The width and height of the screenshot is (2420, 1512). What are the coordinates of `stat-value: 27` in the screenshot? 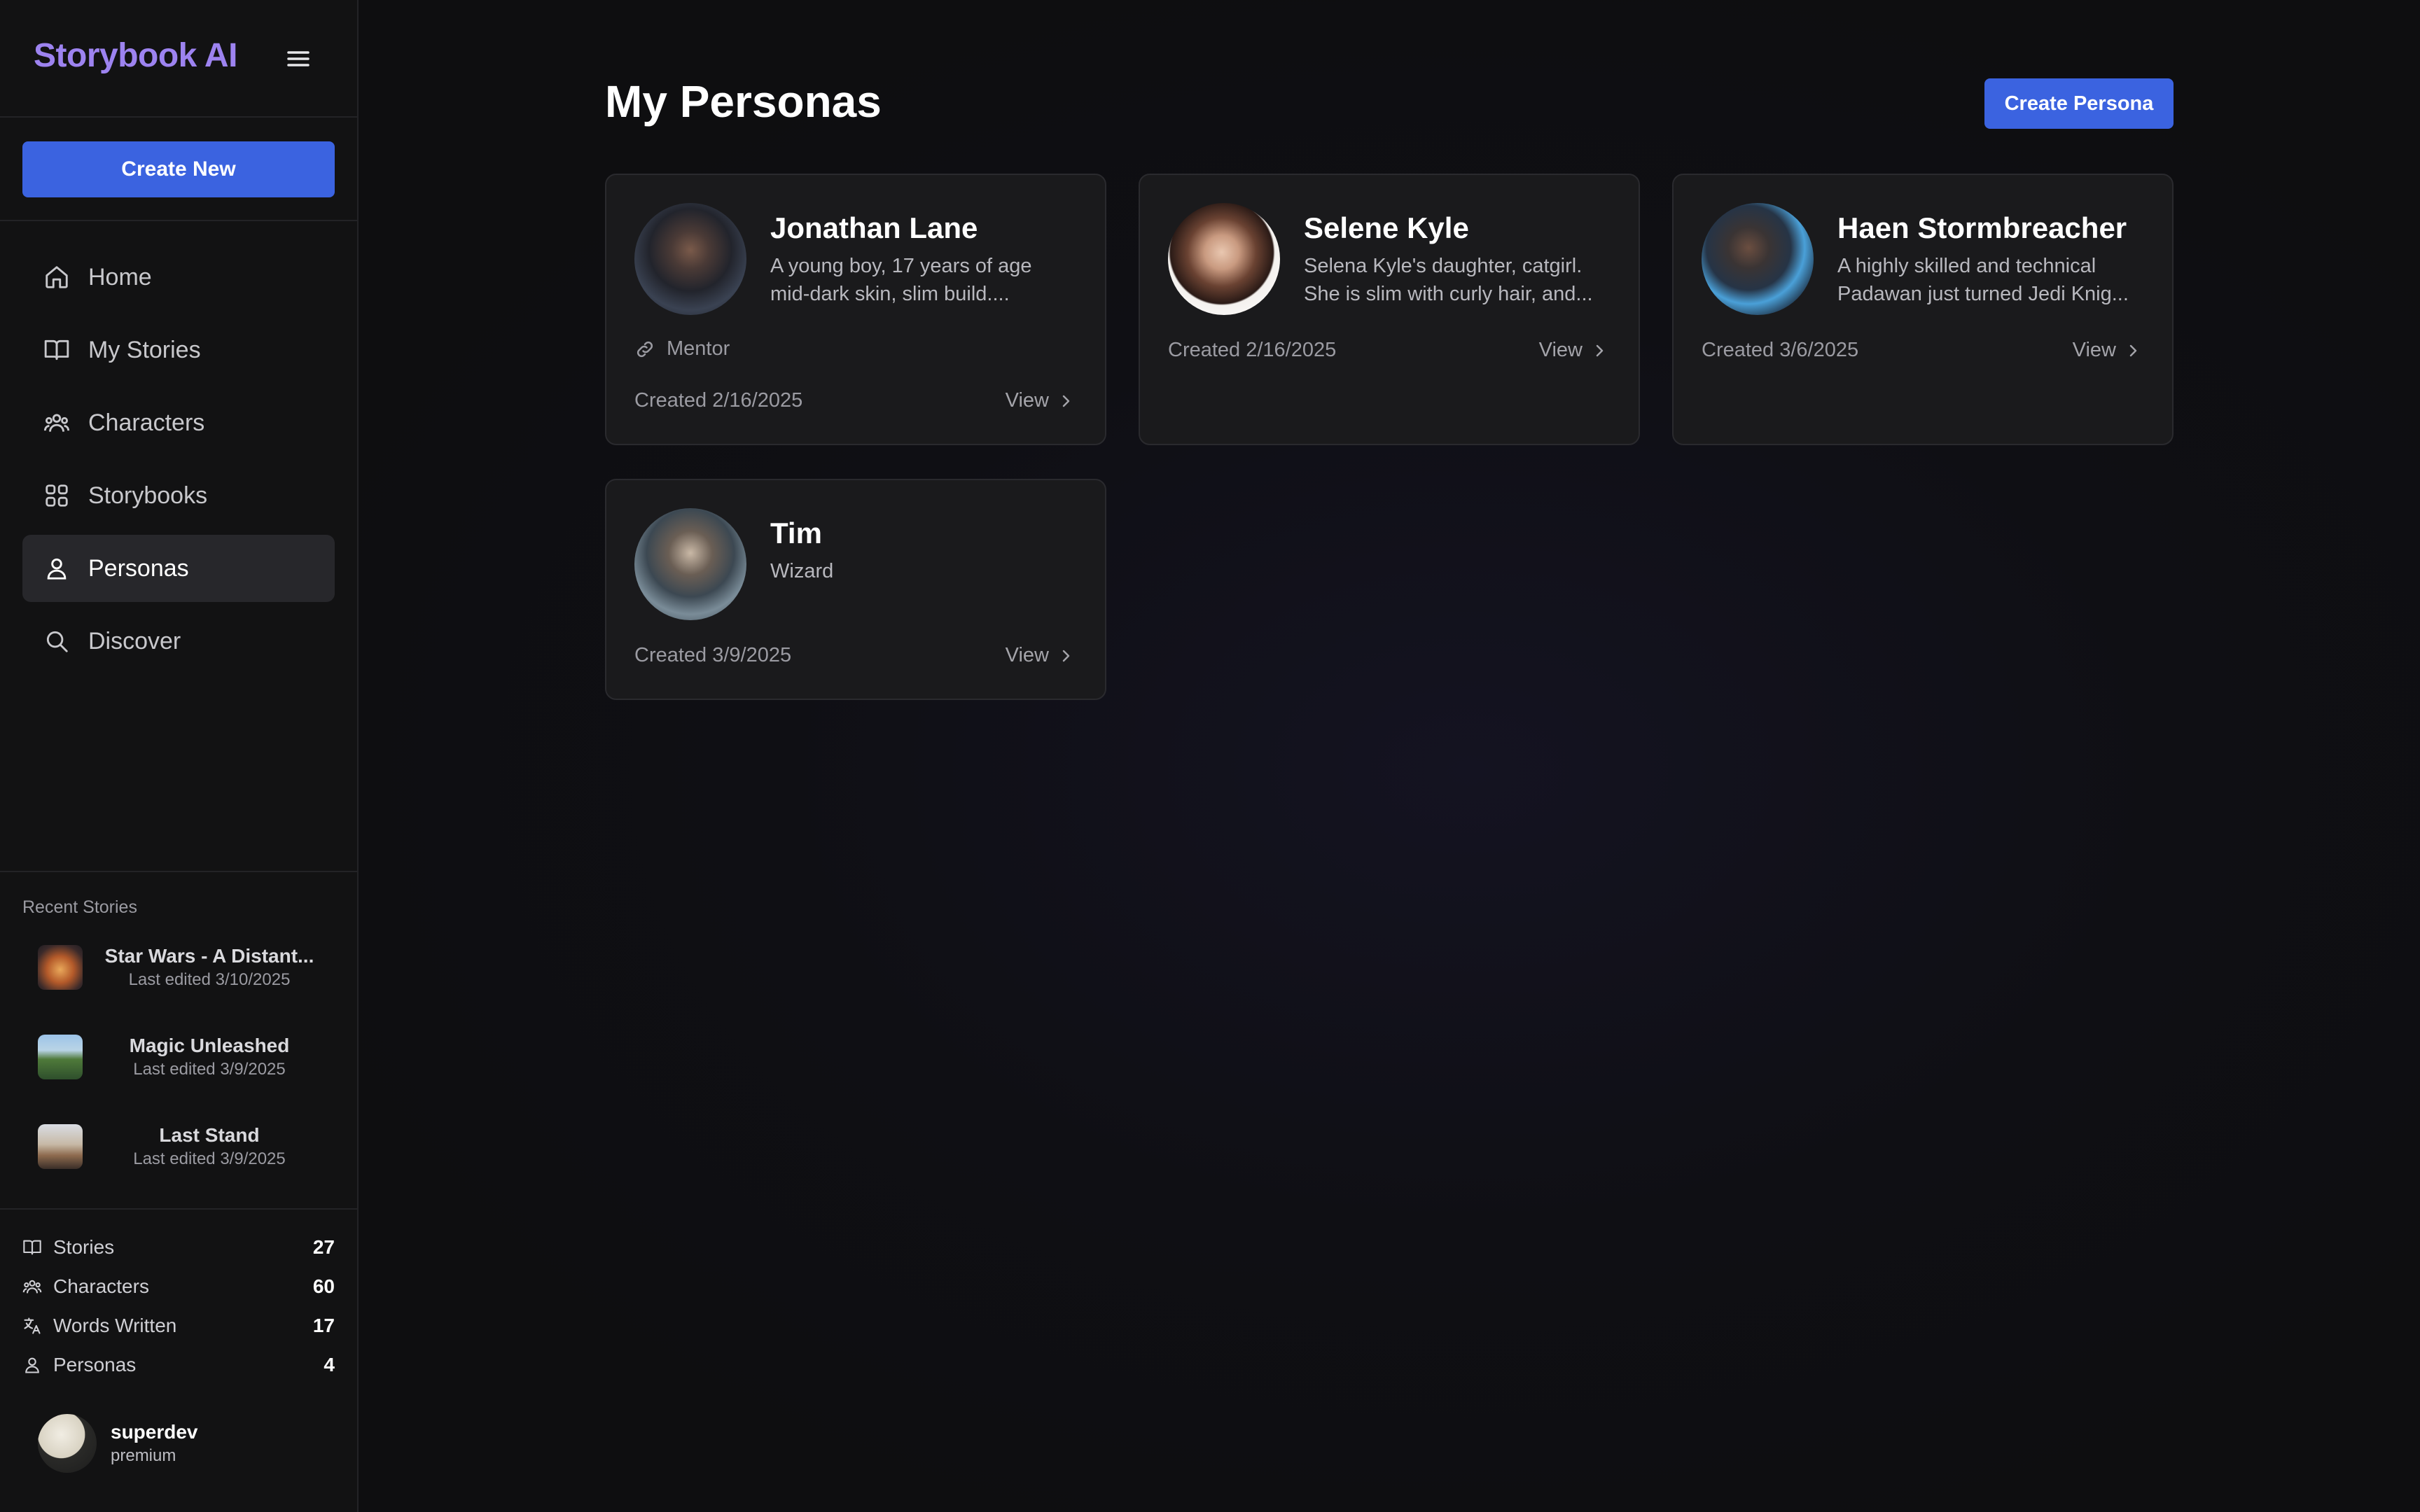 It's located at (323, 1247).